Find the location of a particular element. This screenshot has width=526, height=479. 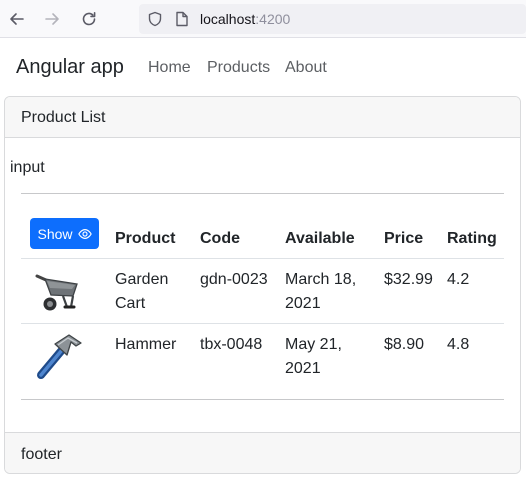

cell-rating: 4.2 is located at coordinates (458, 279).